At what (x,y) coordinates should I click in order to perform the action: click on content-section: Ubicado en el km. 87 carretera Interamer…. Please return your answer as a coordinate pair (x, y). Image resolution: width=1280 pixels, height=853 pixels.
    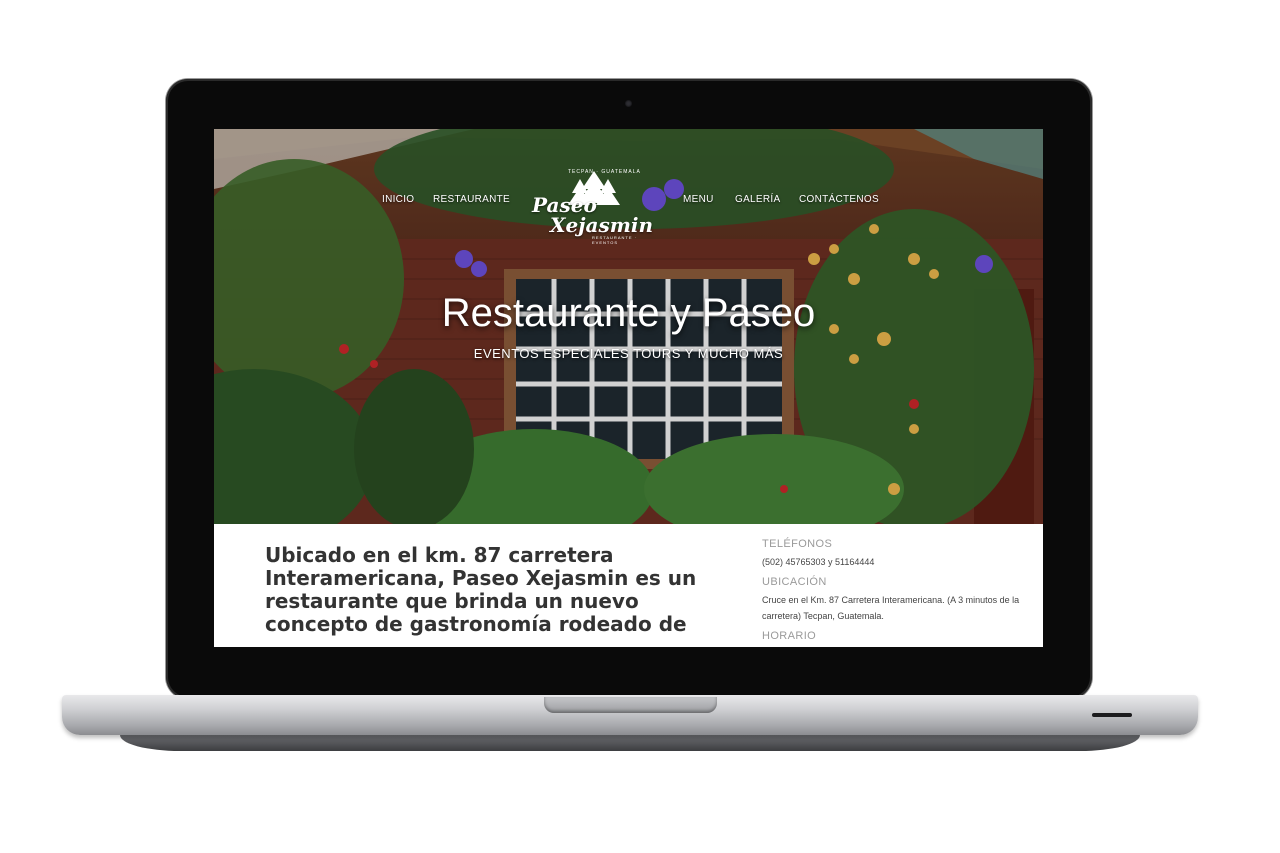
    Looking at the image, I should click on (628, 585).